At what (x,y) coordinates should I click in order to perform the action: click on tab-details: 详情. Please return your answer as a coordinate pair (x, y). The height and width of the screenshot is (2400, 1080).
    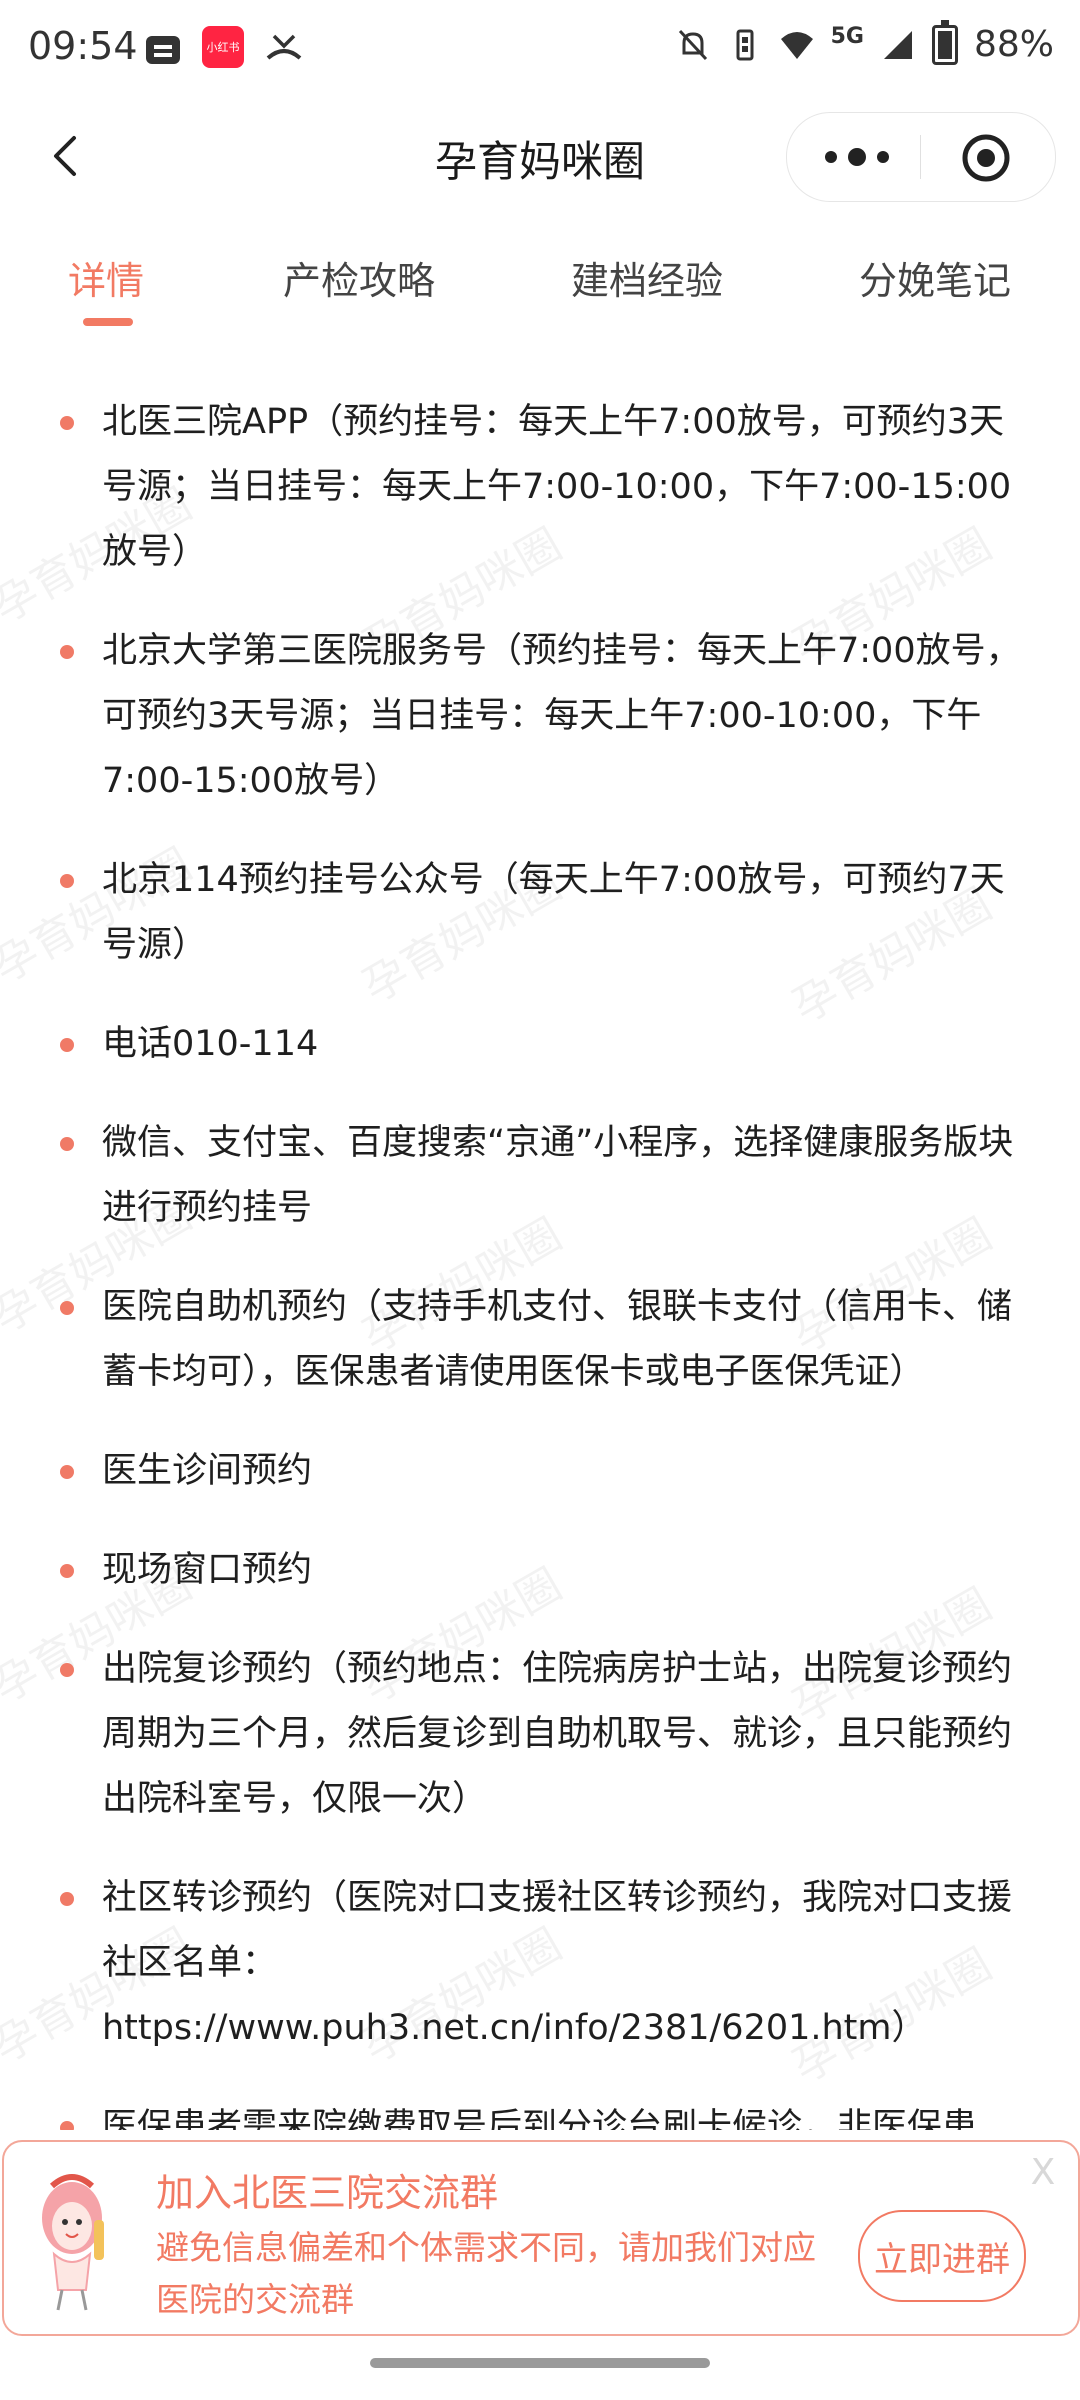
    Looking at the image, I should click on (106, 277).